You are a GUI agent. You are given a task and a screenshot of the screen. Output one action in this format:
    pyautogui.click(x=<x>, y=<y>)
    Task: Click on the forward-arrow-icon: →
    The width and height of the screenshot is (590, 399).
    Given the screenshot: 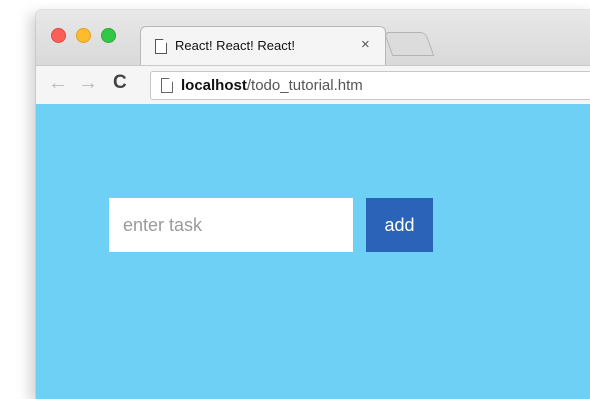 What is the action you would take?
    pyautogui.click(x=88, y=83)
    